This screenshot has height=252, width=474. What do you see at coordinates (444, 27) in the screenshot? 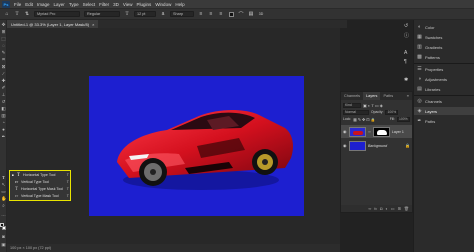
I see `dock-item-color: ◐ Color` at bounding box center [444, 27].